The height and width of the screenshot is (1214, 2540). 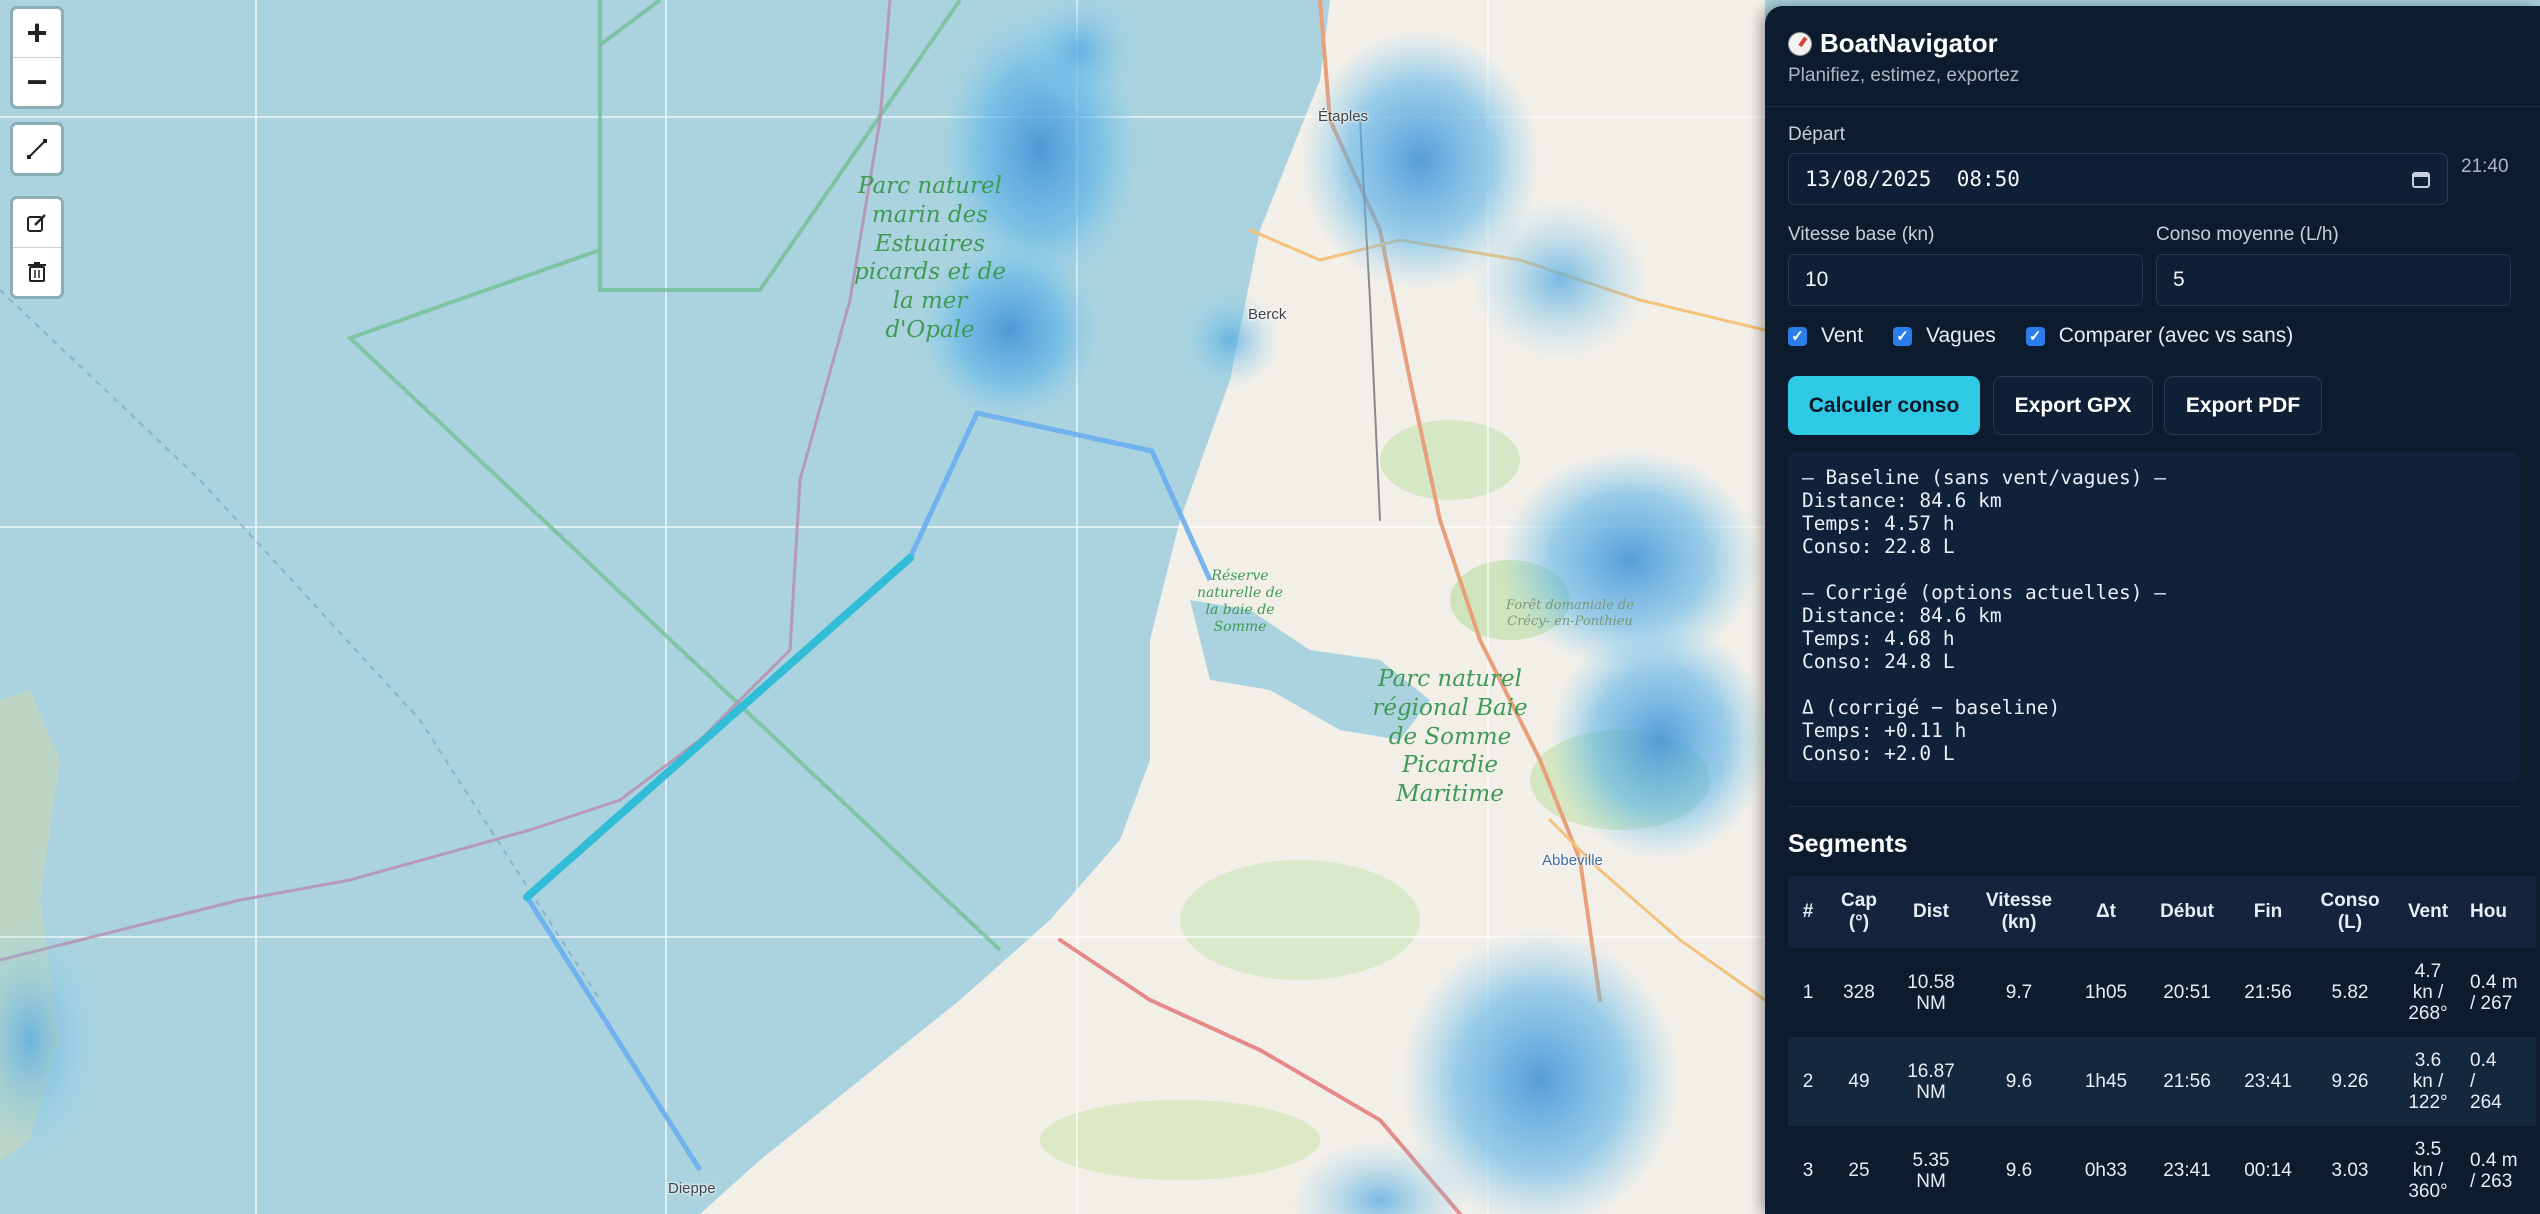 What do you see at coordinates (2106, 1170) in the screenshot?
I see `cell-delta-t: 0h33` at bounding box center [2106, 1170].